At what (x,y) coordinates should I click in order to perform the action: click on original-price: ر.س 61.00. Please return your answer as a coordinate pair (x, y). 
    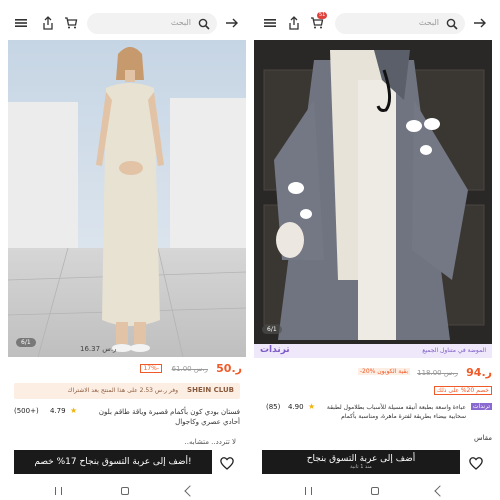
    Looking at the image, I should click on (189, 369).